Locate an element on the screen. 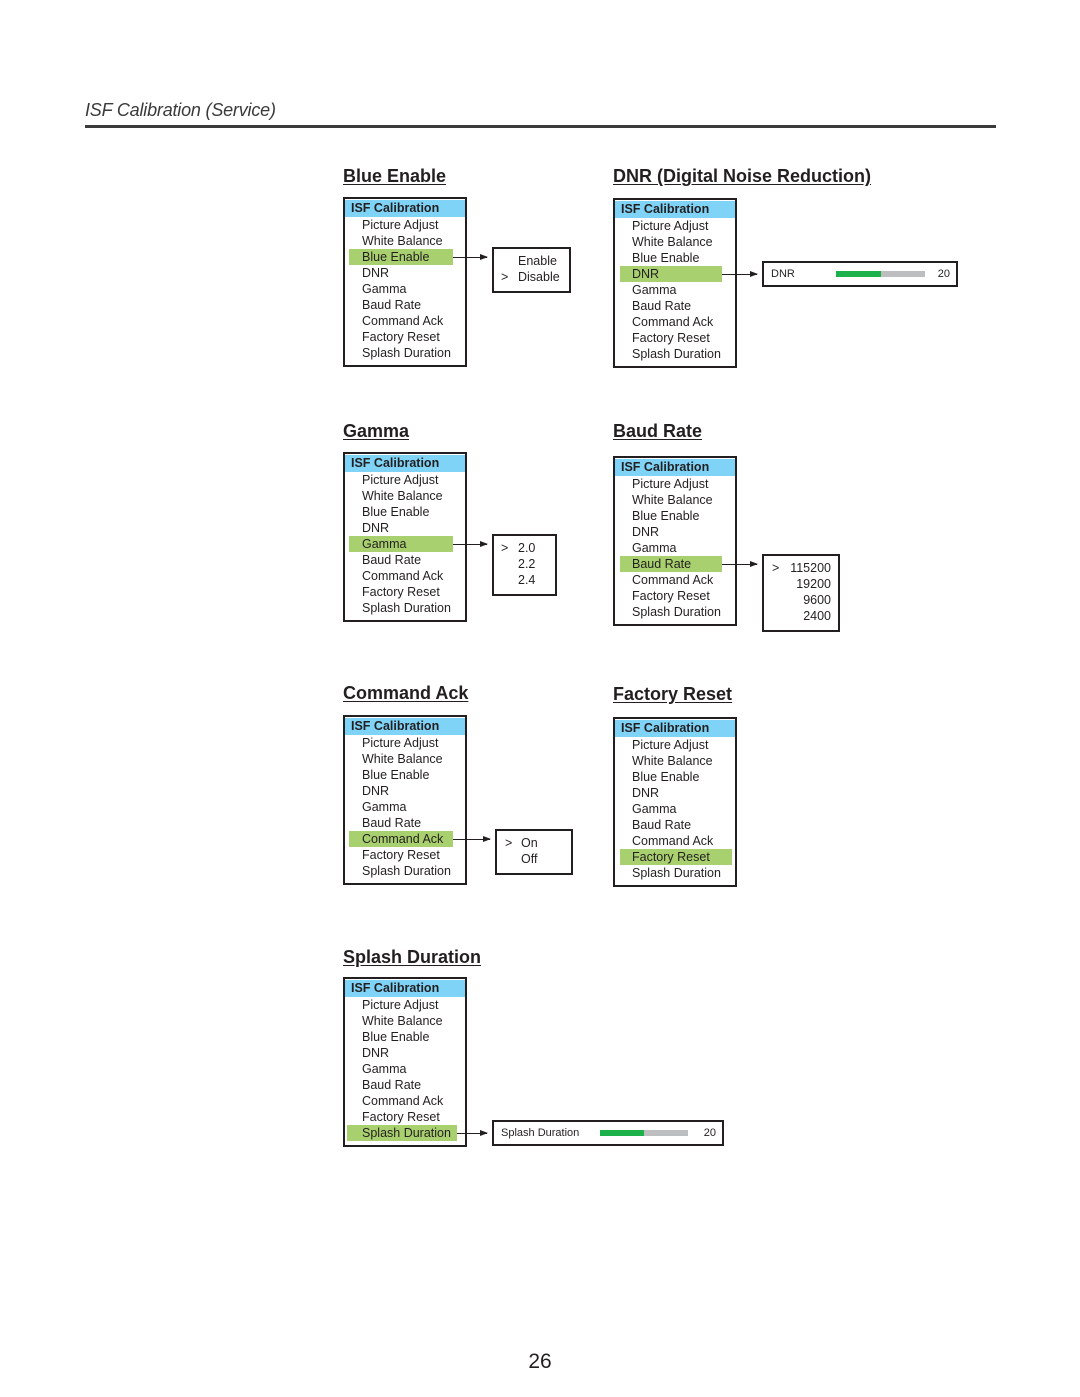 The width and height of the screenshot is (1080, 1397). submenu-option-115200: >115200 is located at coordinates (801, 568).